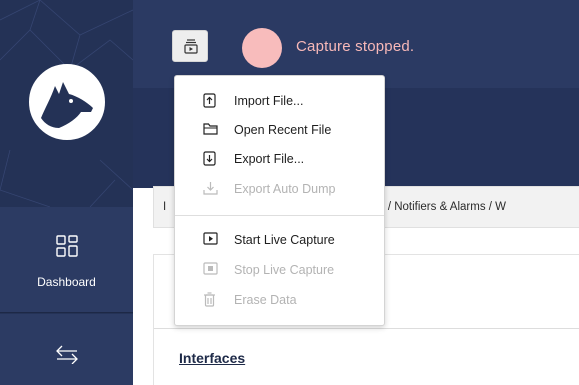 Image resolution: width=579 pixels, height=385 pixels. I want to click on menu-item-stop-live-capture: Stop Live Capture, so click(279, 270).